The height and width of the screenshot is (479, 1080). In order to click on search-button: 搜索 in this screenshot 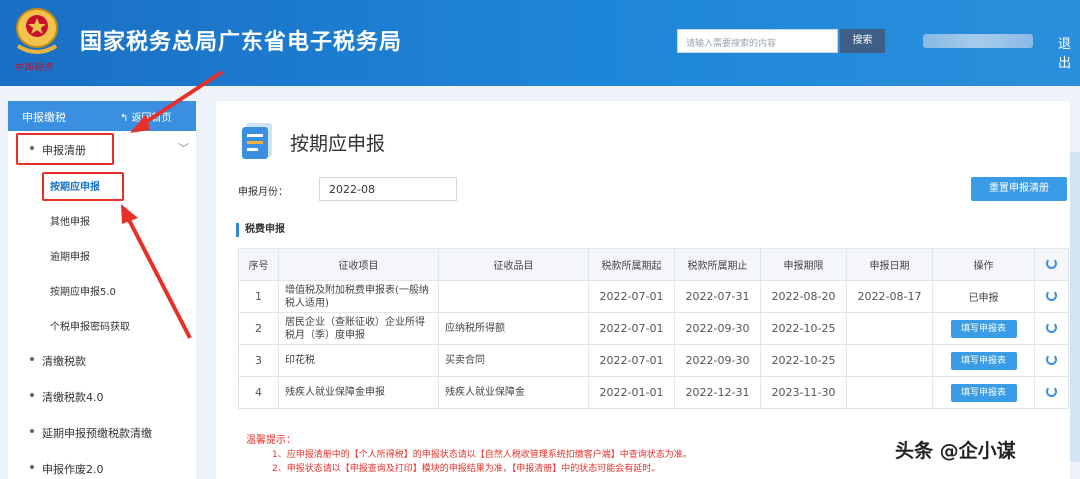, I will do `click(862, 41)`.